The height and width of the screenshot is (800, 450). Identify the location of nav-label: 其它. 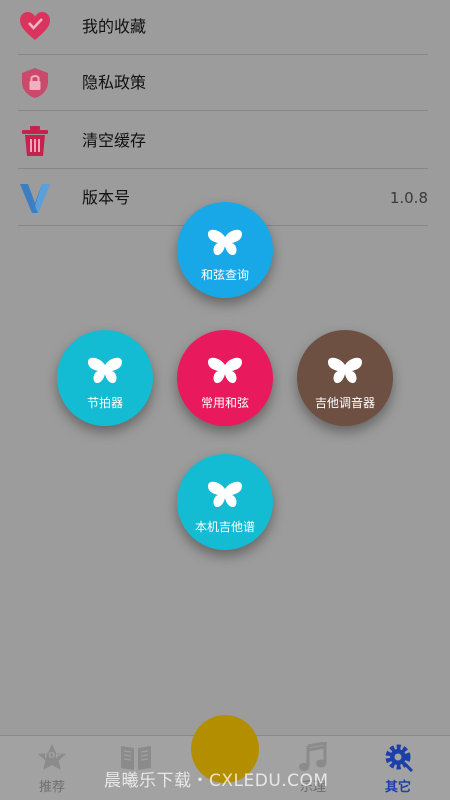
(397, 787).